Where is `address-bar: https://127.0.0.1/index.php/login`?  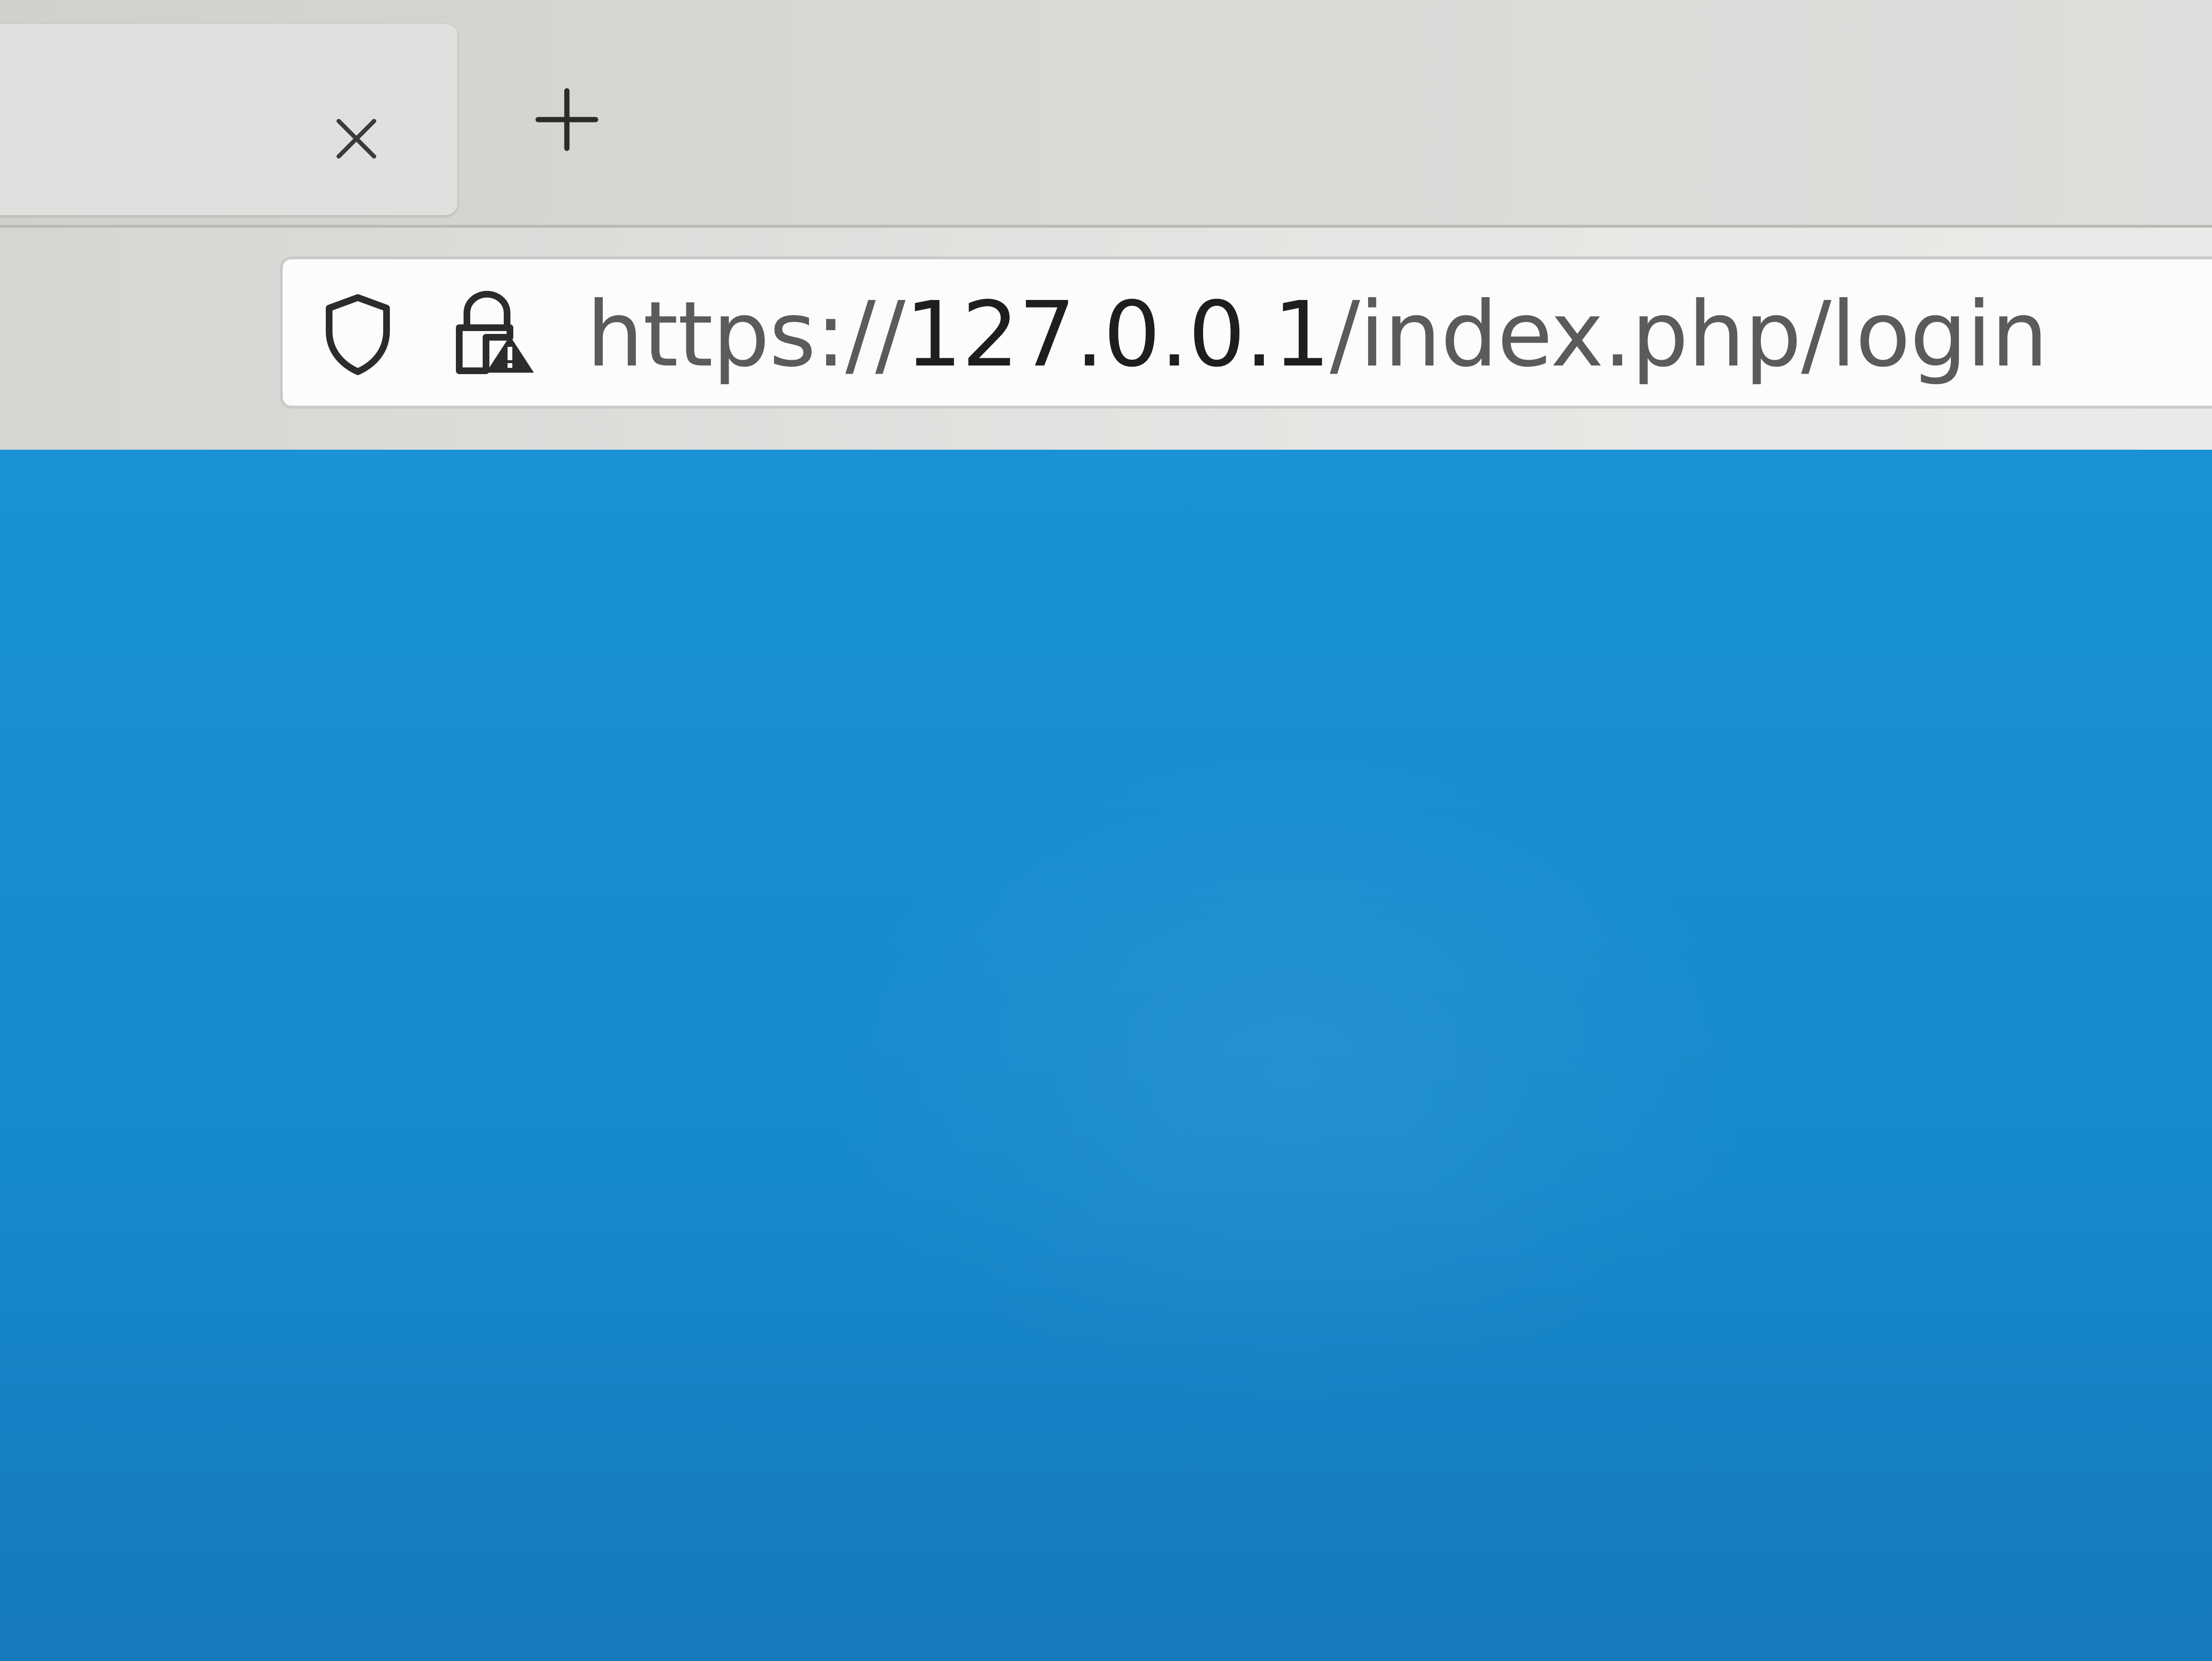
address-bar: https://127.0.0.1/index.php/login is located at coordinates (1246, 332).